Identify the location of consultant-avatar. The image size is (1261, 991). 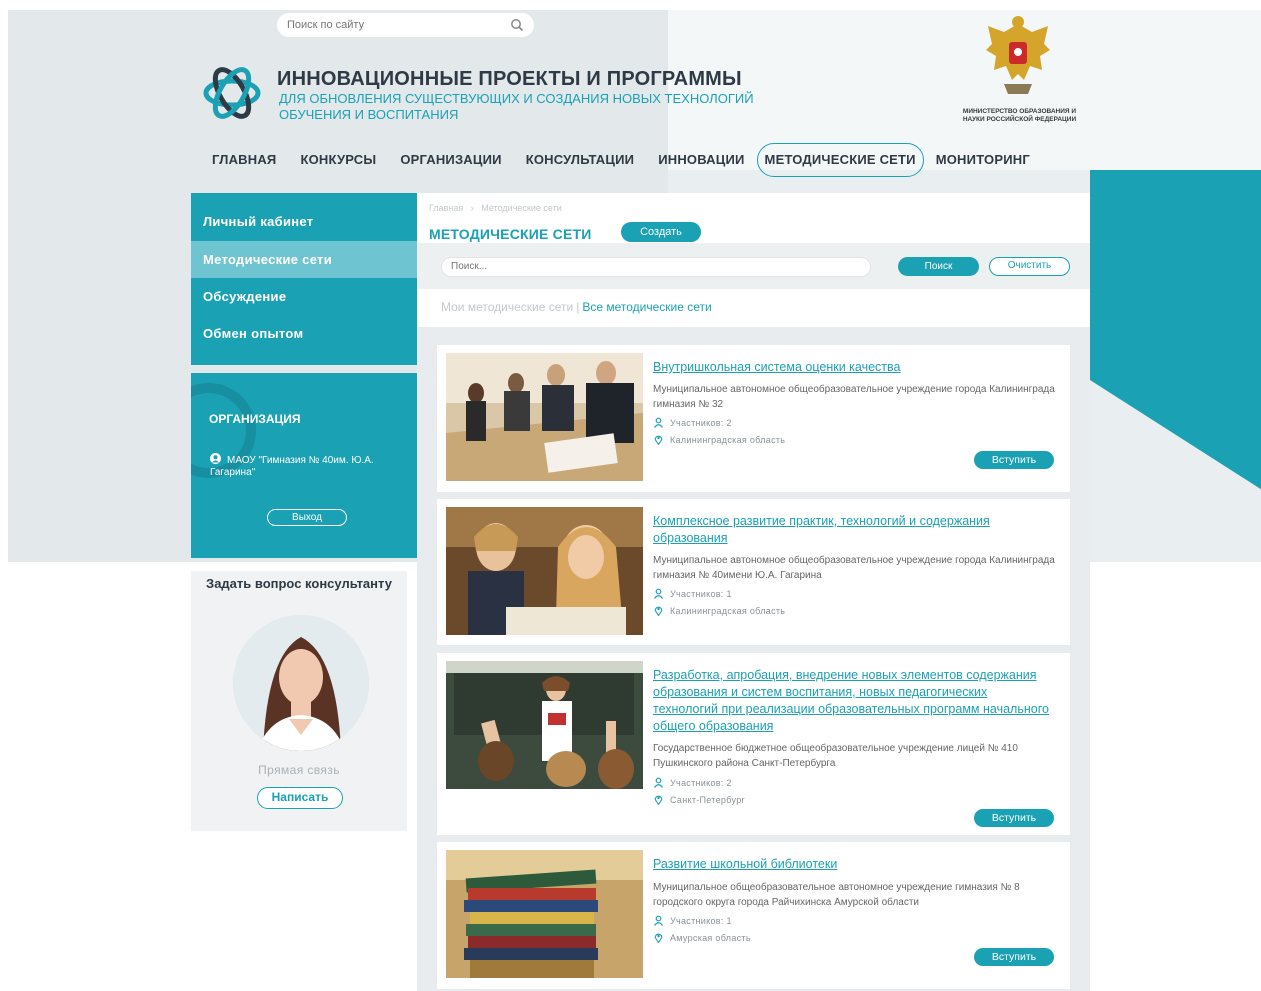
(301, 683).